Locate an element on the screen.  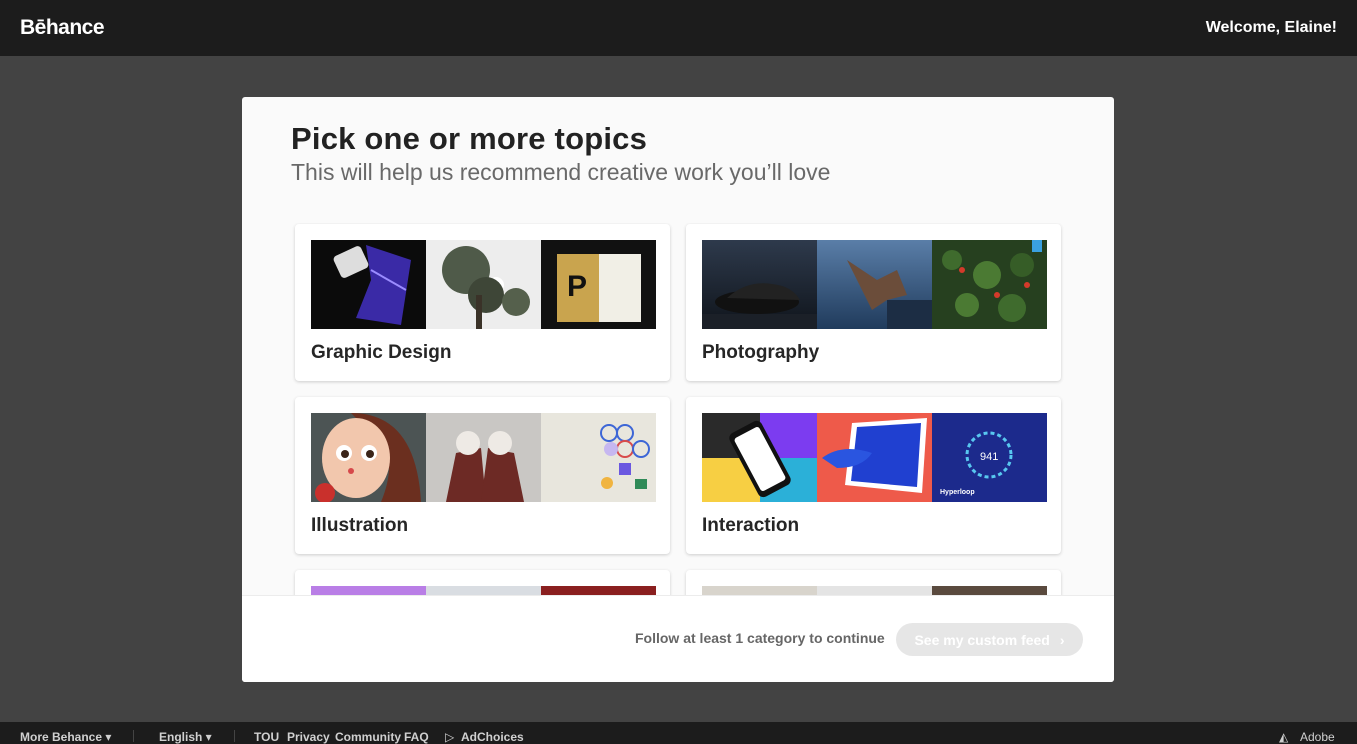
footer-link-privacy: Privacy is located at coordinates (308, 737).